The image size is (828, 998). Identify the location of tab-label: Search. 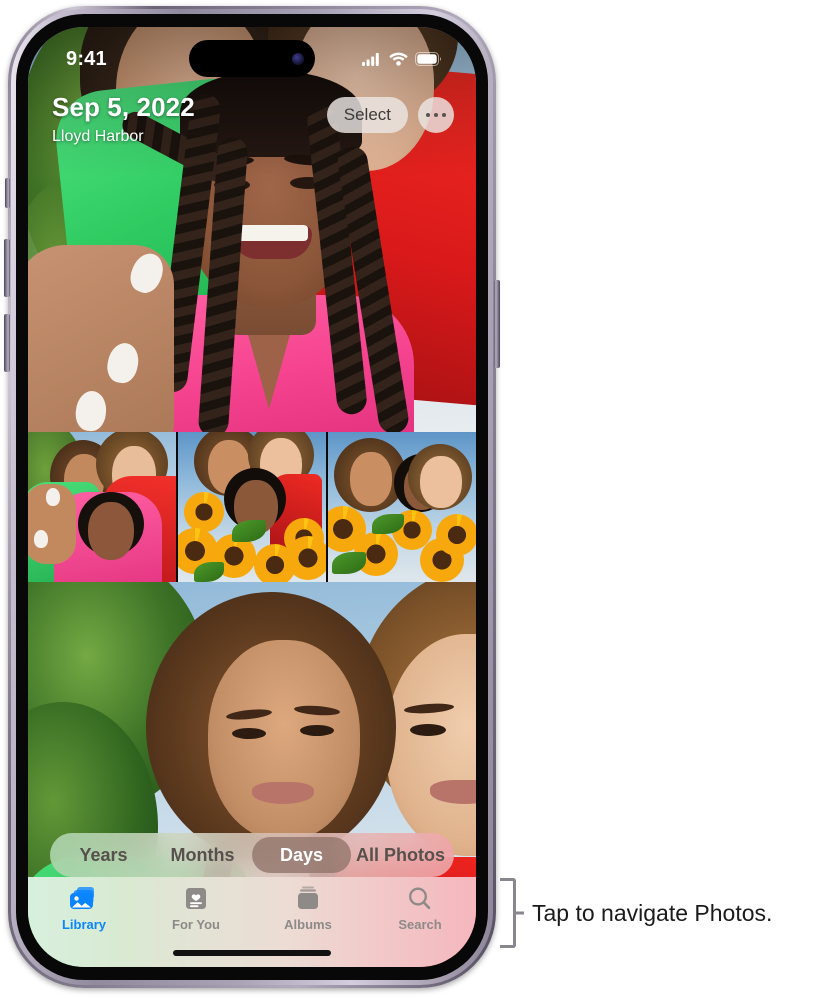
(420, 924).